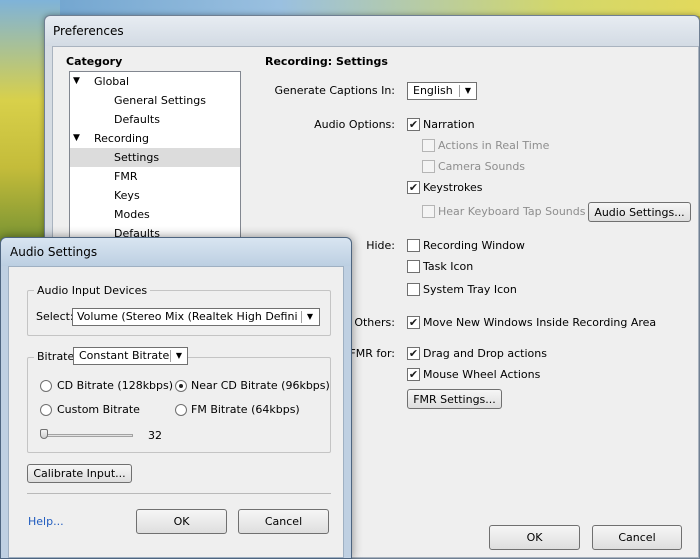 The width and height of the screenshot is (700, 559). Describe the element at coordinates (112, 81) in the screenshot. I see `tree-item-label: Global` at that location.